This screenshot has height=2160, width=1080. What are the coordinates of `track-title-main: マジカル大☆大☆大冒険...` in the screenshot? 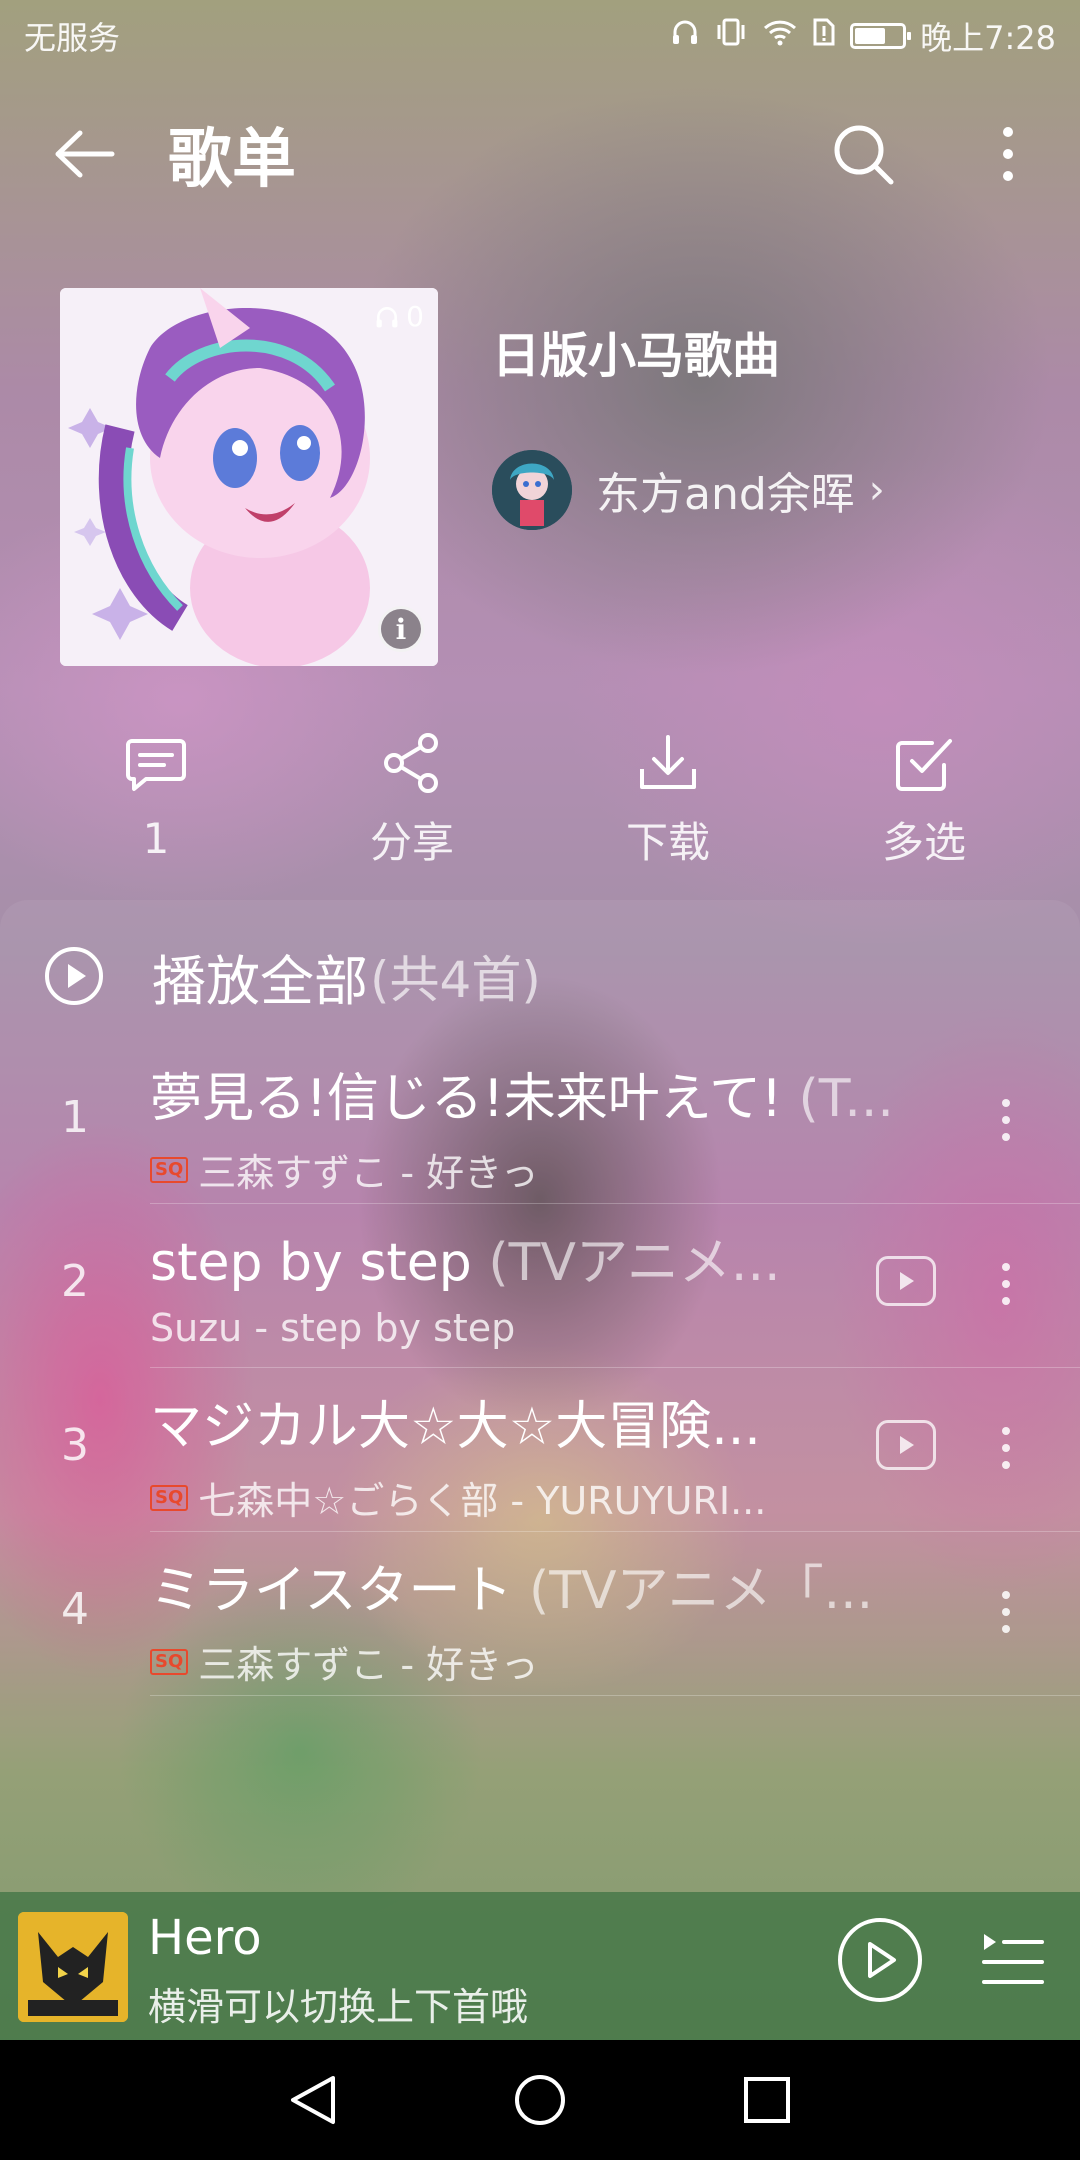 It's located at (455, 1427).